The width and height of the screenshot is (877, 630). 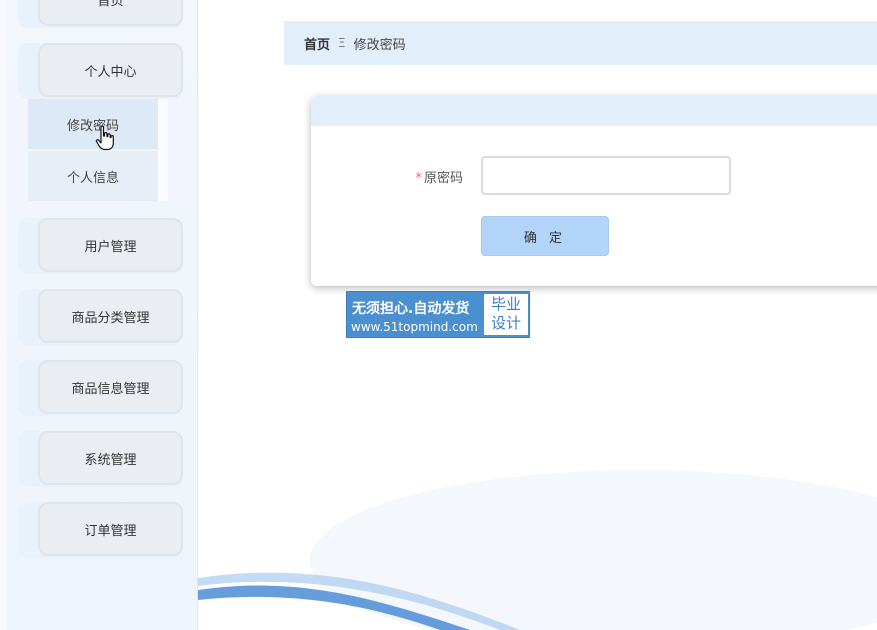 I want to click on sidebar-item-label: 首页, so click(x=110, y=4).